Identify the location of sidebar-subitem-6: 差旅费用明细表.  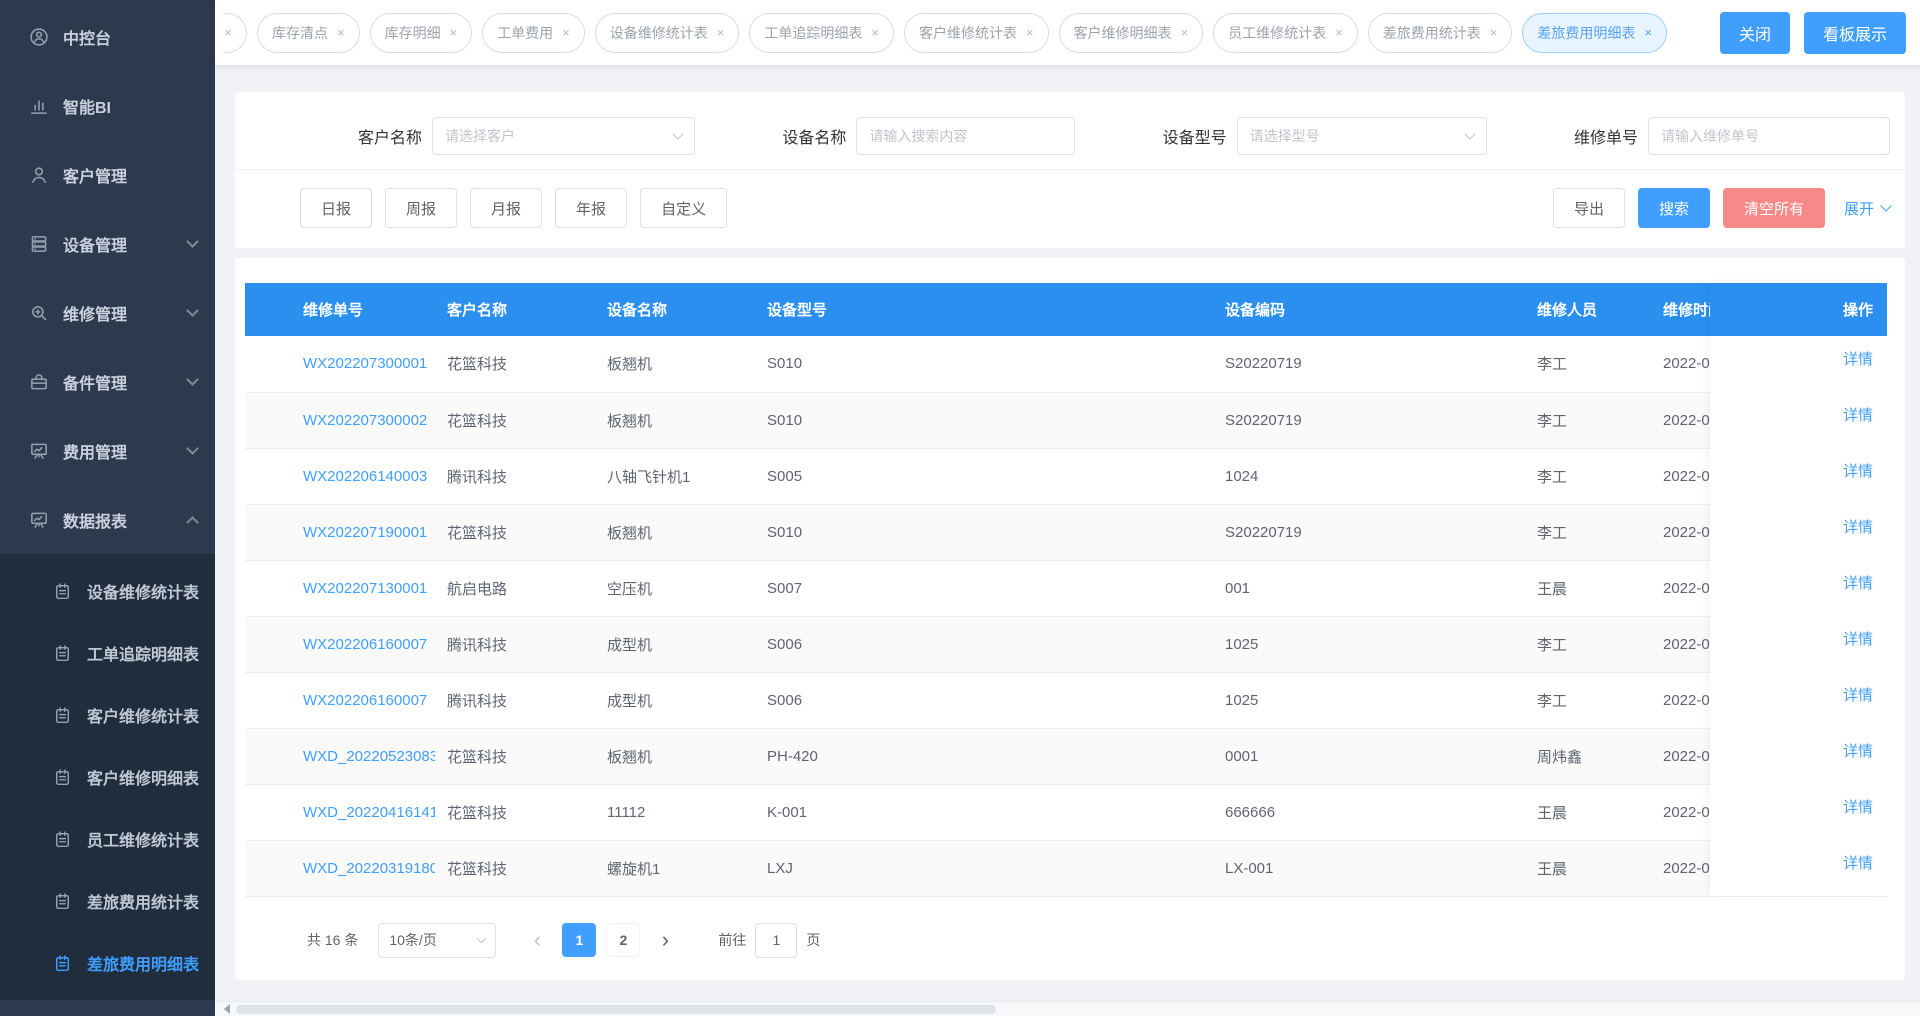
(107, 963).